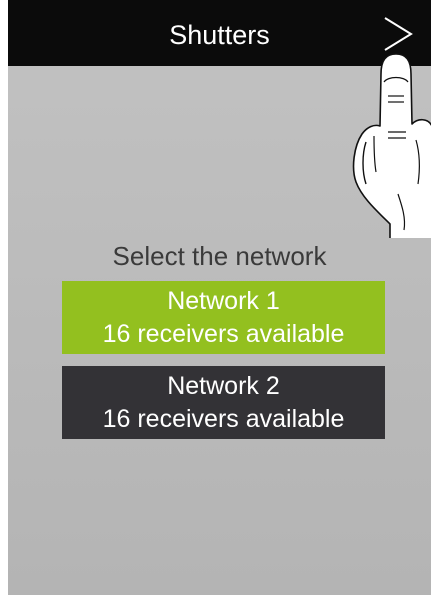  Describe the element at coordinates (391, 145) in the screenshot. I see `tapping-hand-icon` at that location.